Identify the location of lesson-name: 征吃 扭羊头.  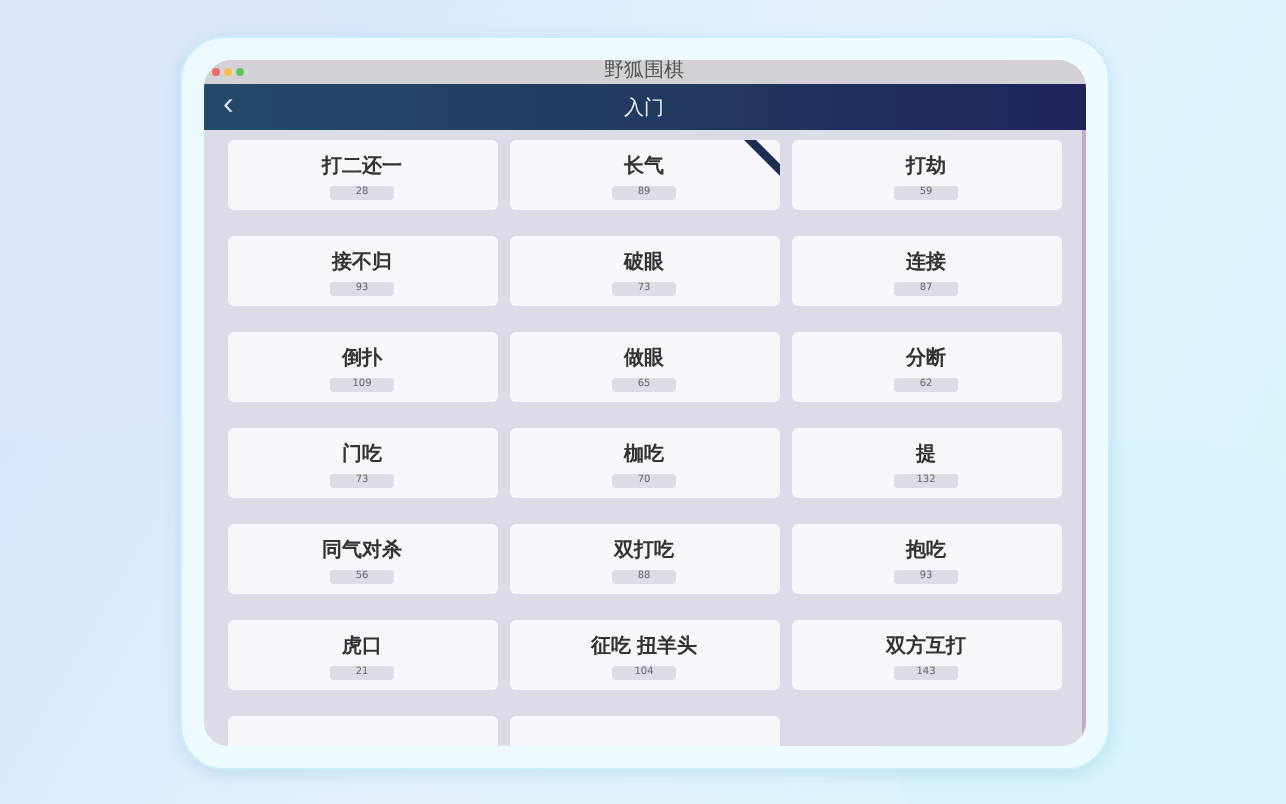
(644, 646).